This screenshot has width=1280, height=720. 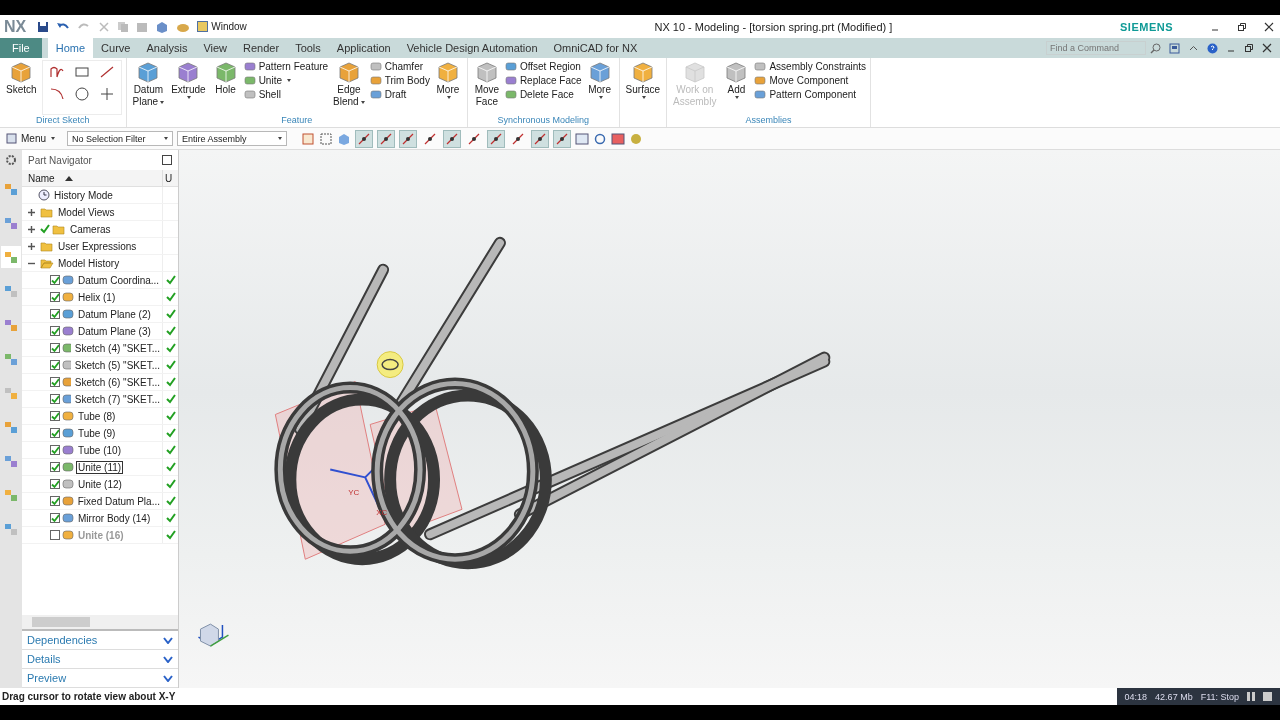 I want to click on file-tab: File, so click(x=21, y=48).